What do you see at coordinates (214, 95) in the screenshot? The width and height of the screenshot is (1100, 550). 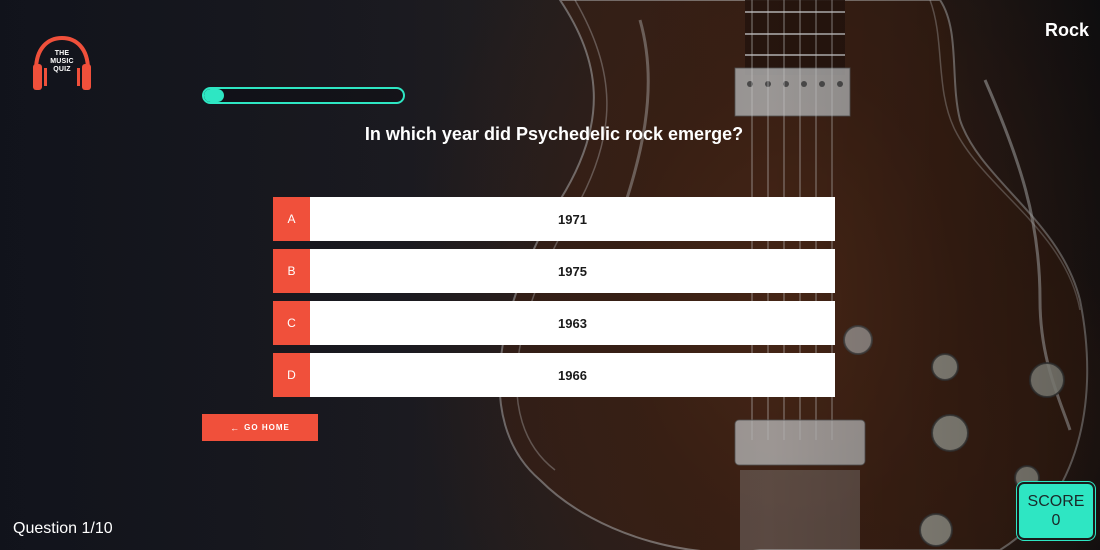 I see `progress-fill` at bounding box center [214, 95].